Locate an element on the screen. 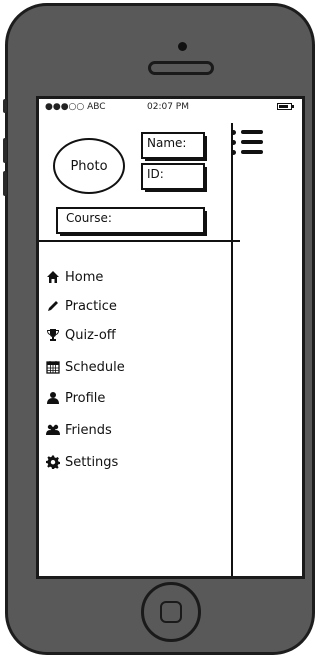 The width and height of the screenshot is (321, 659). calendar-icon is located at coordinates (53, 367).